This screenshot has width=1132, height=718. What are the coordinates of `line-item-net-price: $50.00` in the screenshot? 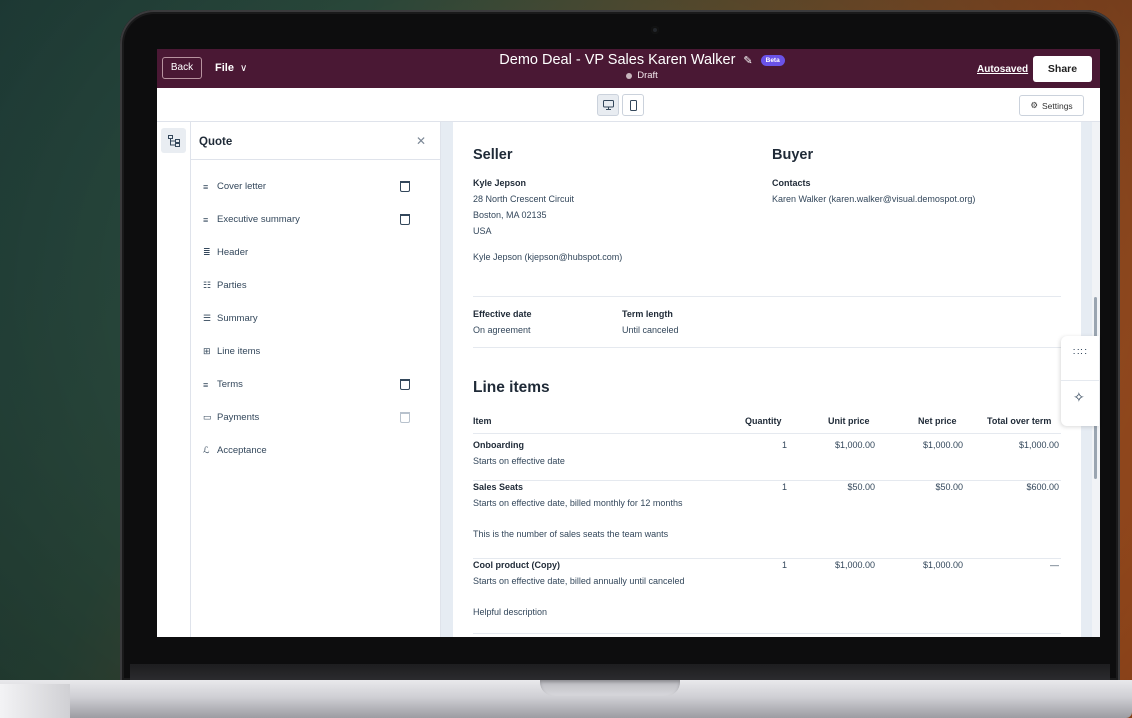 It's located at (949, 487).